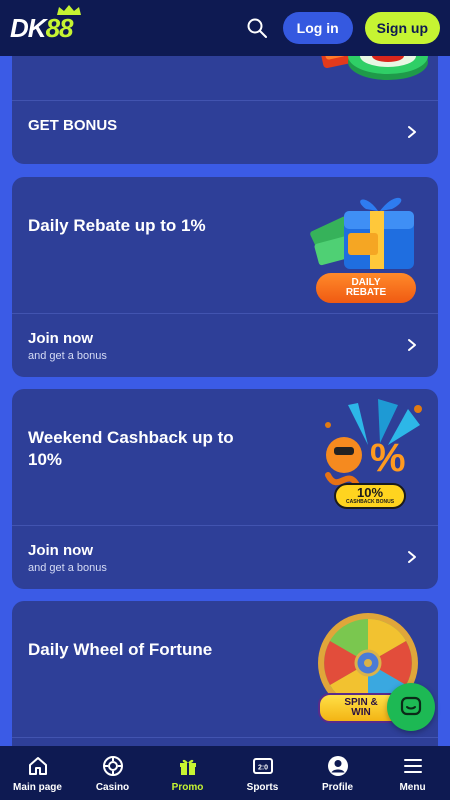  I want to click on card-divider, so click(225, 737).